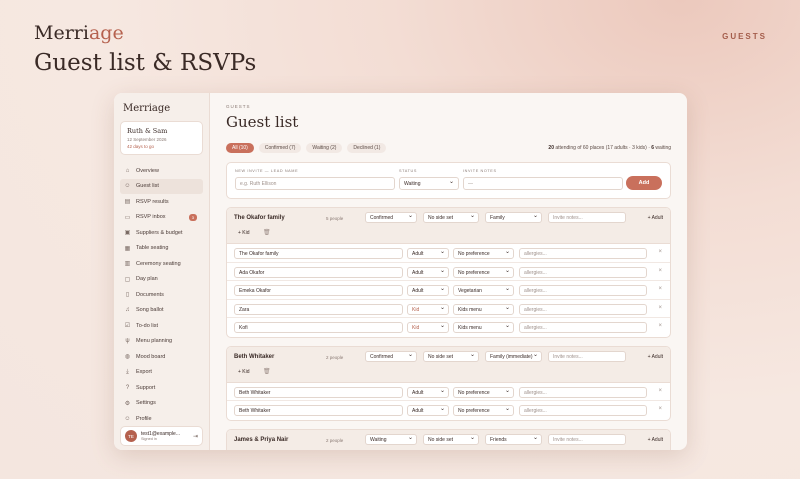  Describe the element at coordinates (240, 148) in the screenshot. I see `filter-pill: All (10)` at that location.